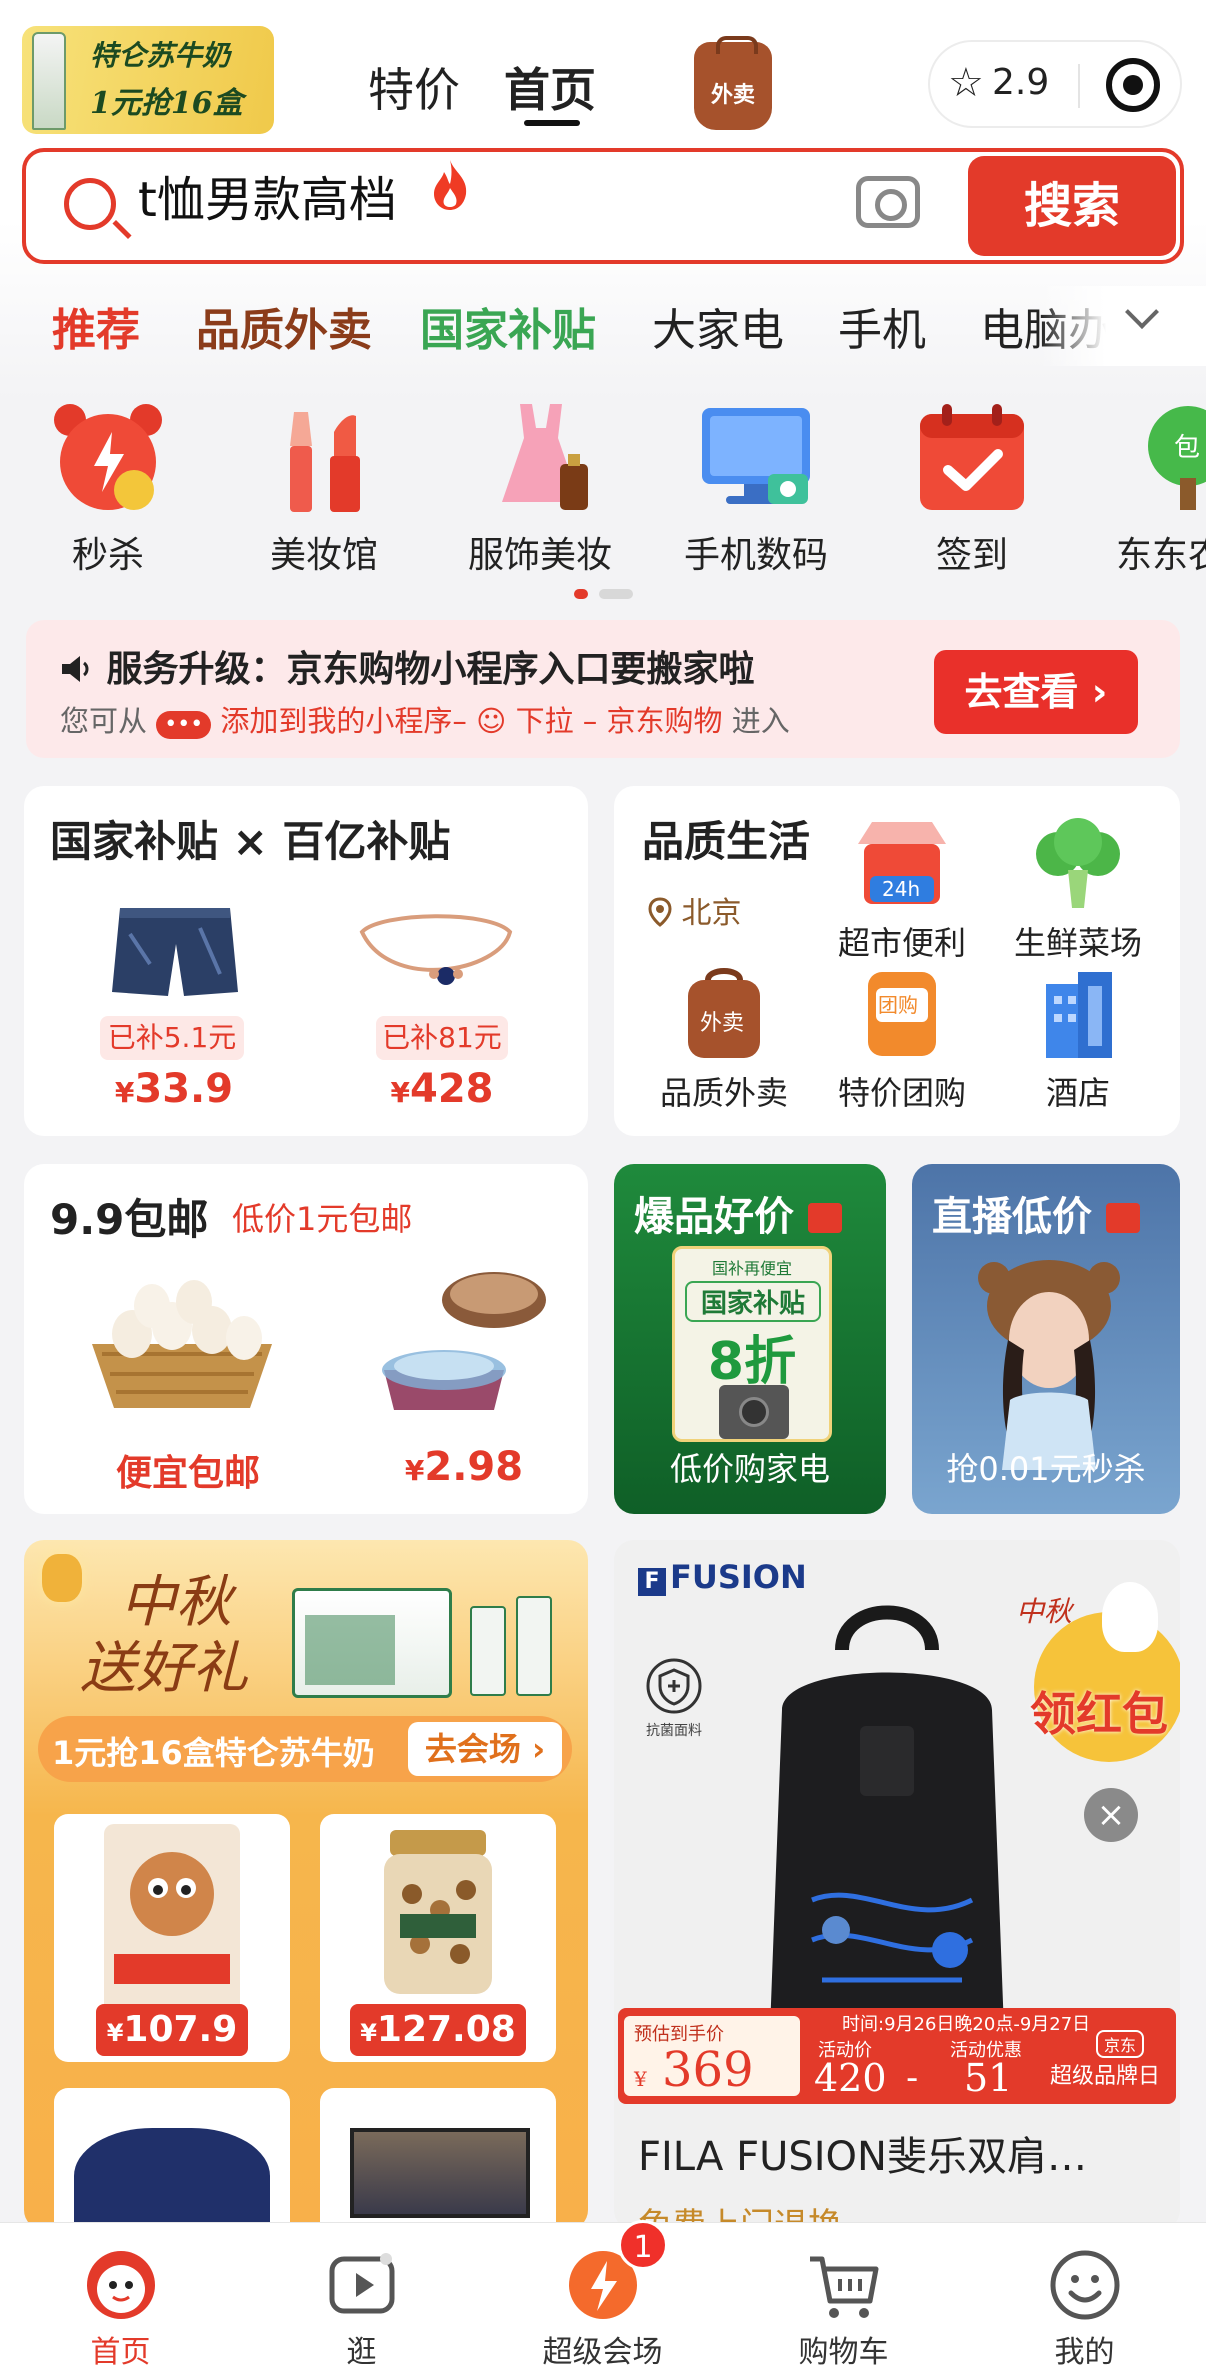  I want to click on pots-image, so click(454, 1347).